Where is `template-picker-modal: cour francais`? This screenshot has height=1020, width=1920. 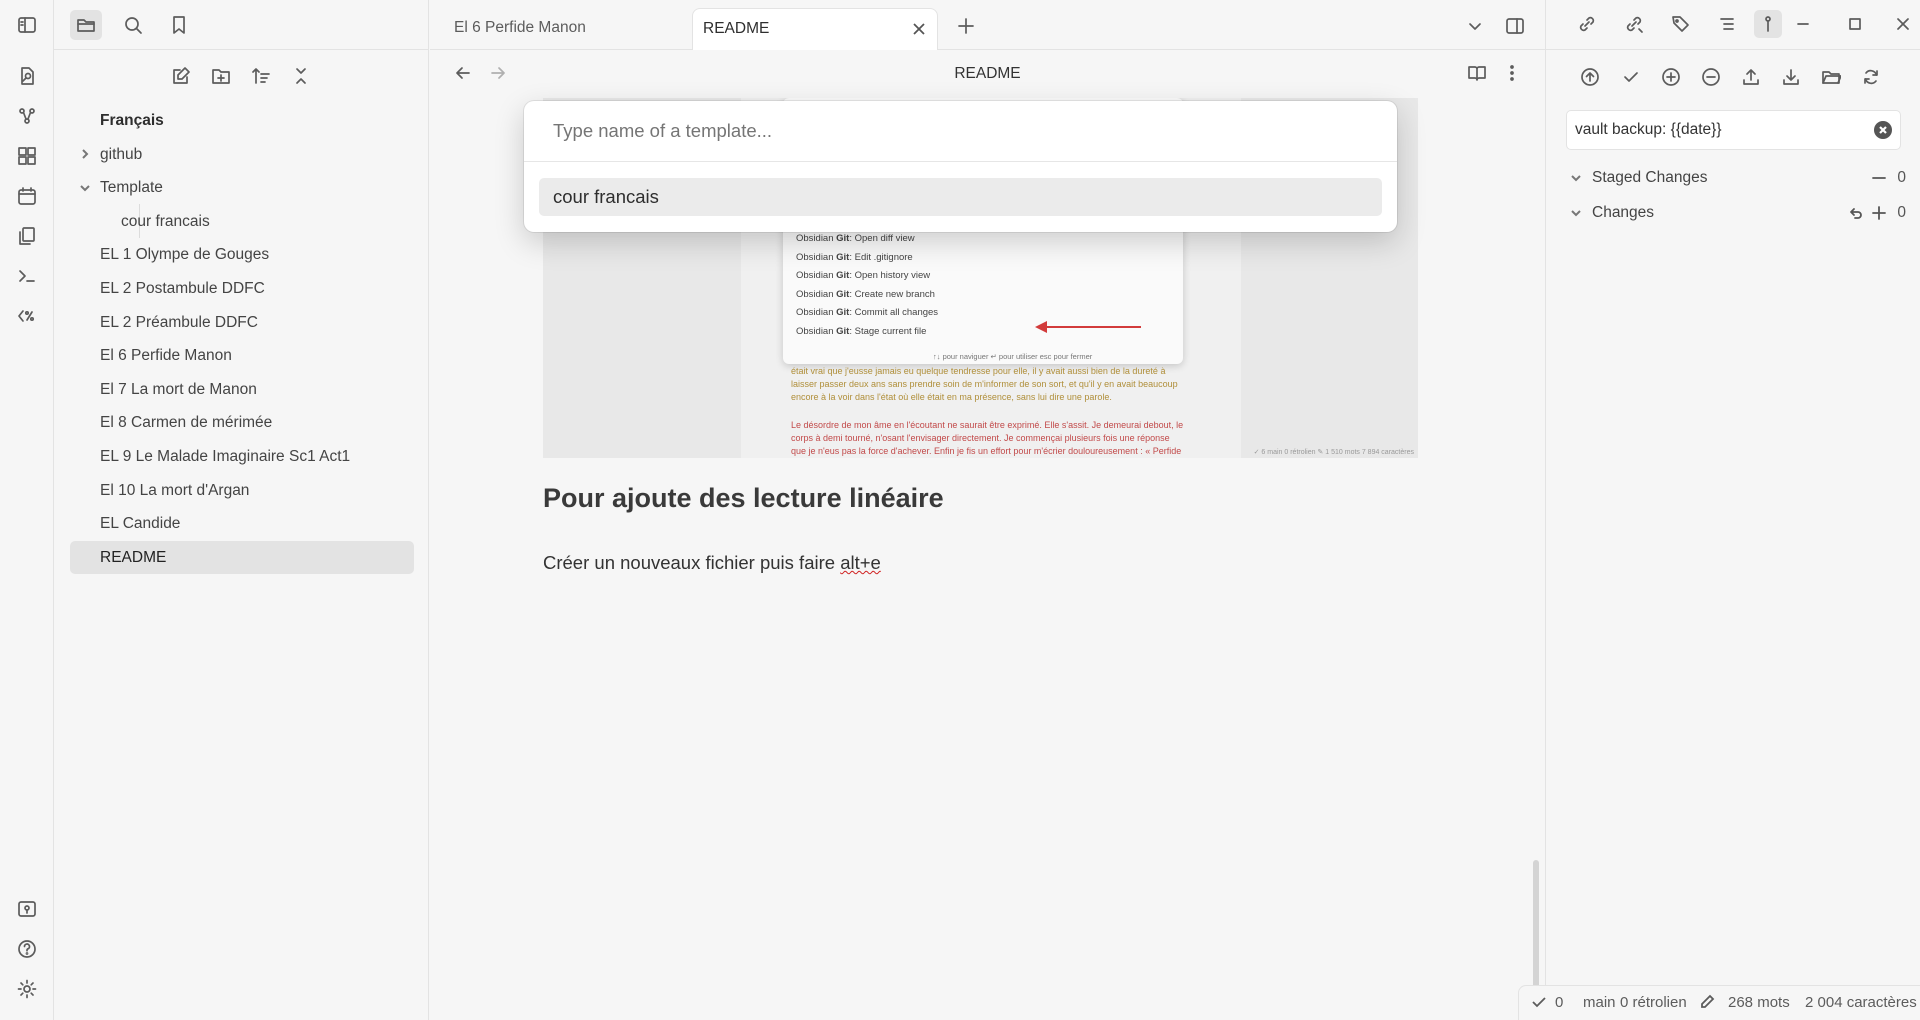 template-picker-modal: cour francais is located at coordinates (960, 166).